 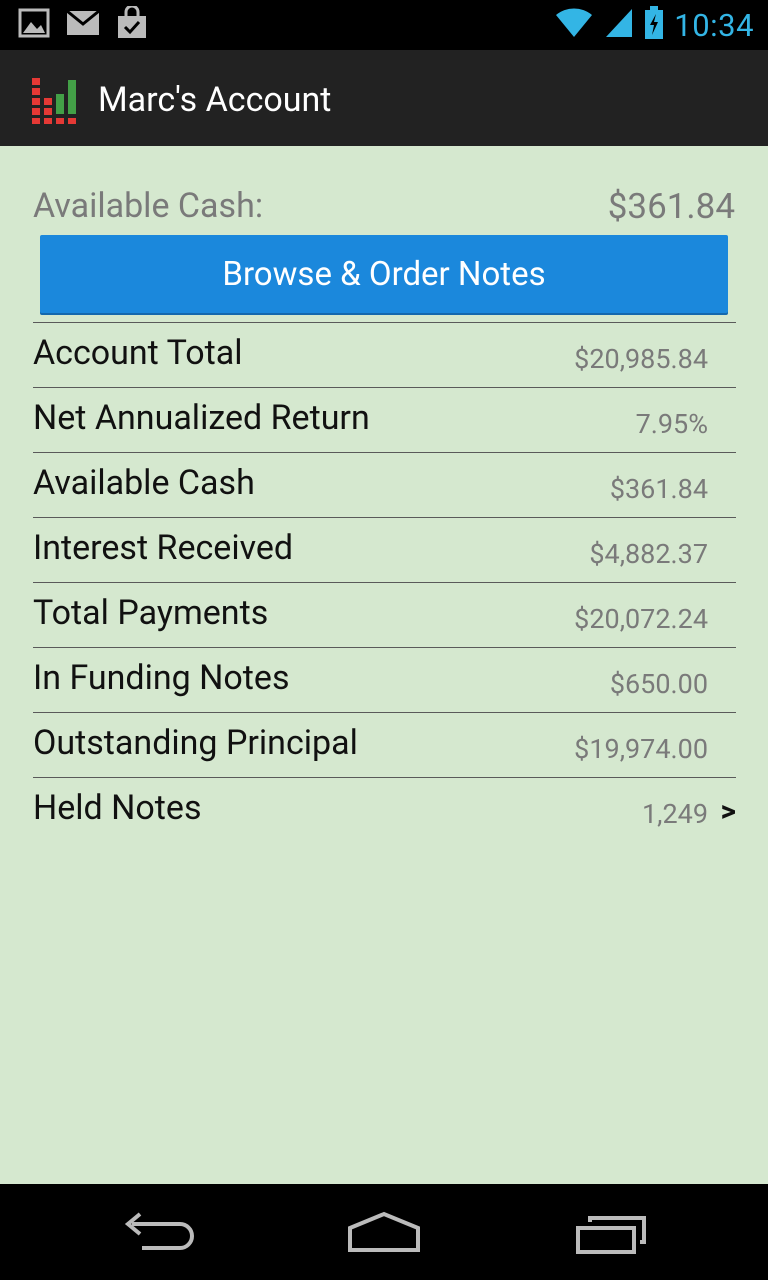 What do you see at coordinates (384, 809) in the screenshot?
I see `held-notes-row: Held Notes 1,249 >` at bounding box center [384, 809].